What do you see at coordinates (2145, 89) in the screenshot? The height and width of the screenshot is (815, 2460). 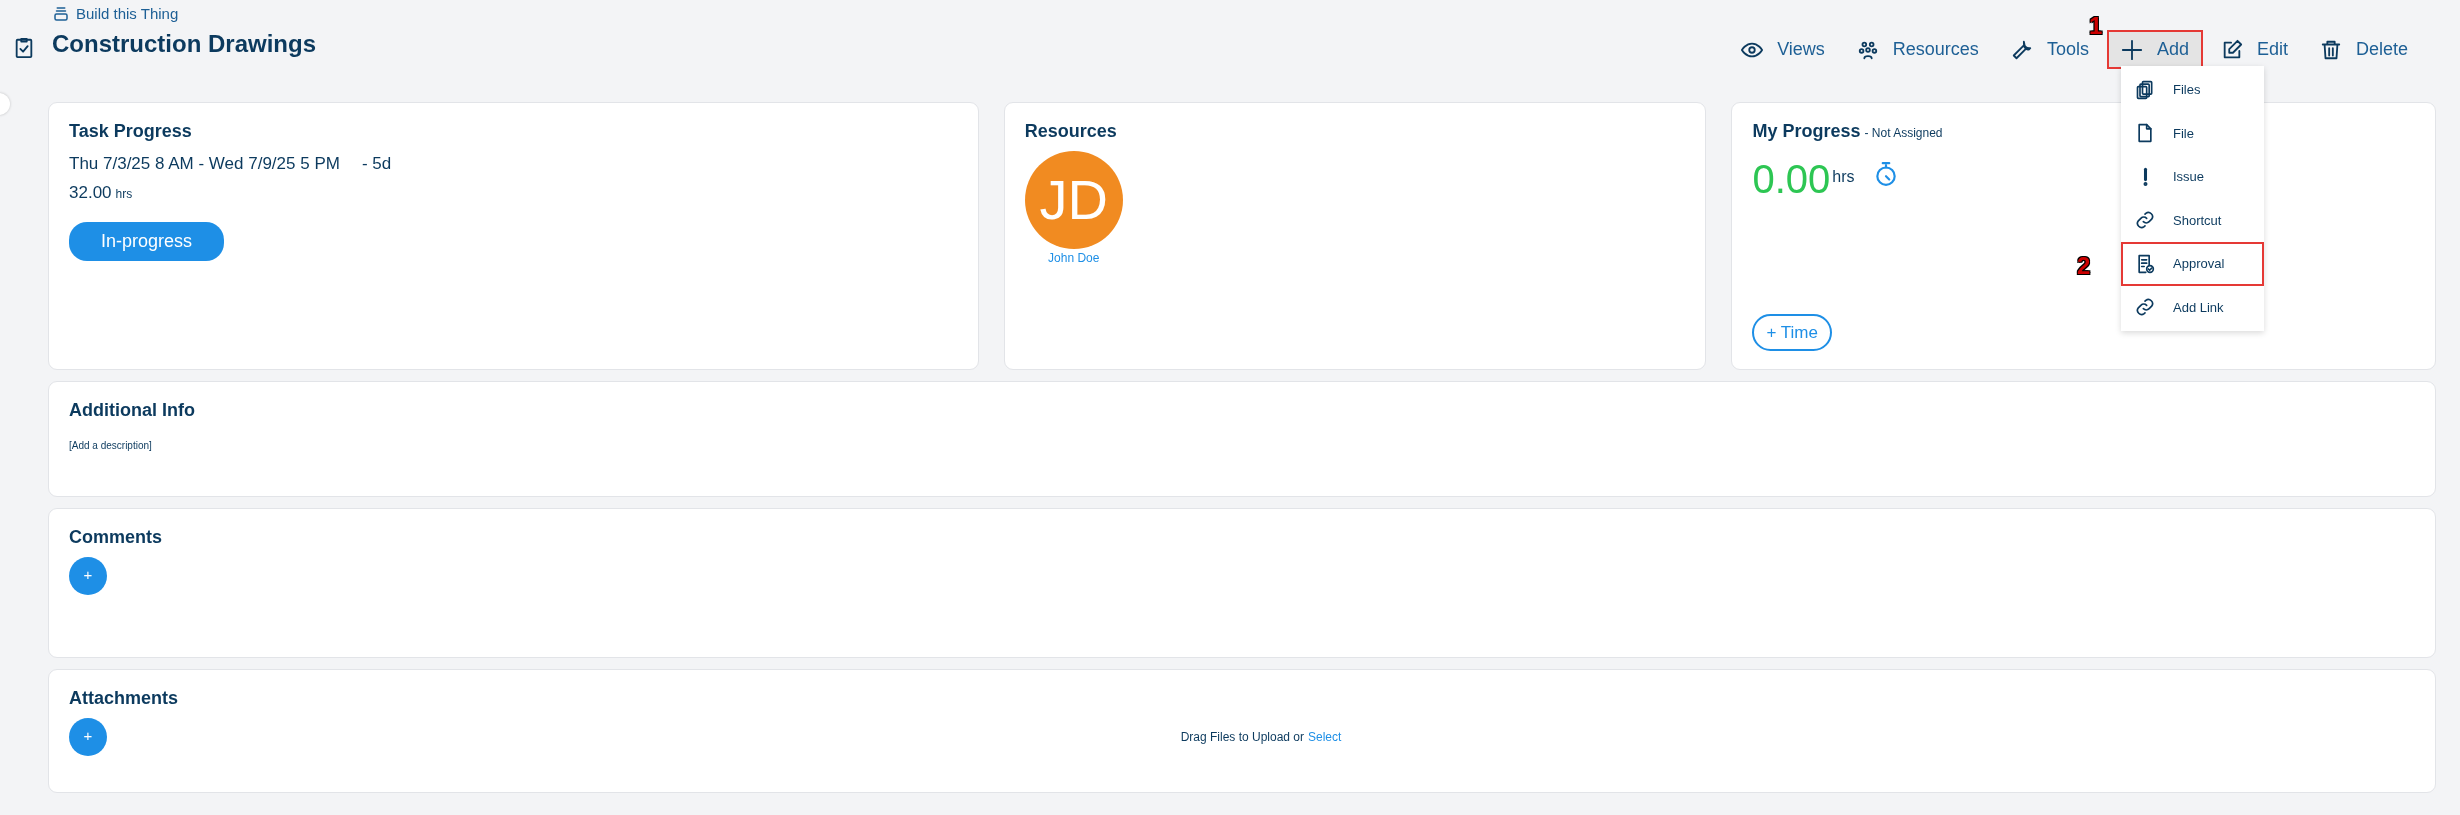 I see `files-icon` at bounding box center [2145, 89].